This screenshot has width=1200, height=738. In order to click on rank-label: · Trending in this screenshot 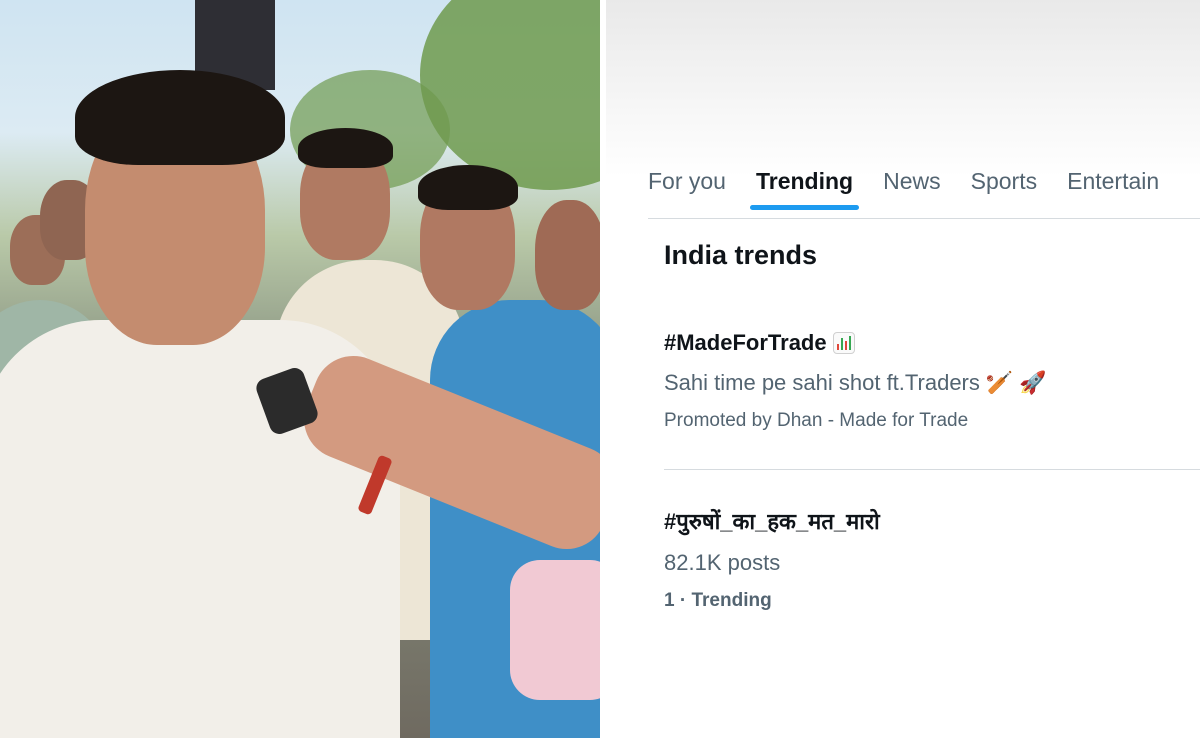, I will do `click(723, 600)`.